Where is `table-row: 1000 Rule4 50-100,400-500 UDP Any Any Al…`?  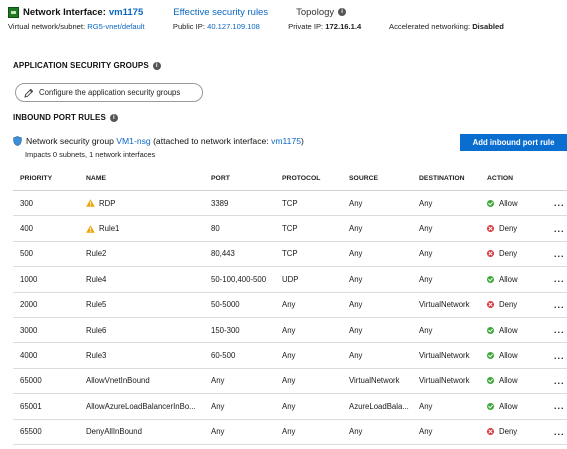 table-row: 1000 Rule4 50-100,400-500 UDP Any Any Al… is located at coordinates (290, 280).